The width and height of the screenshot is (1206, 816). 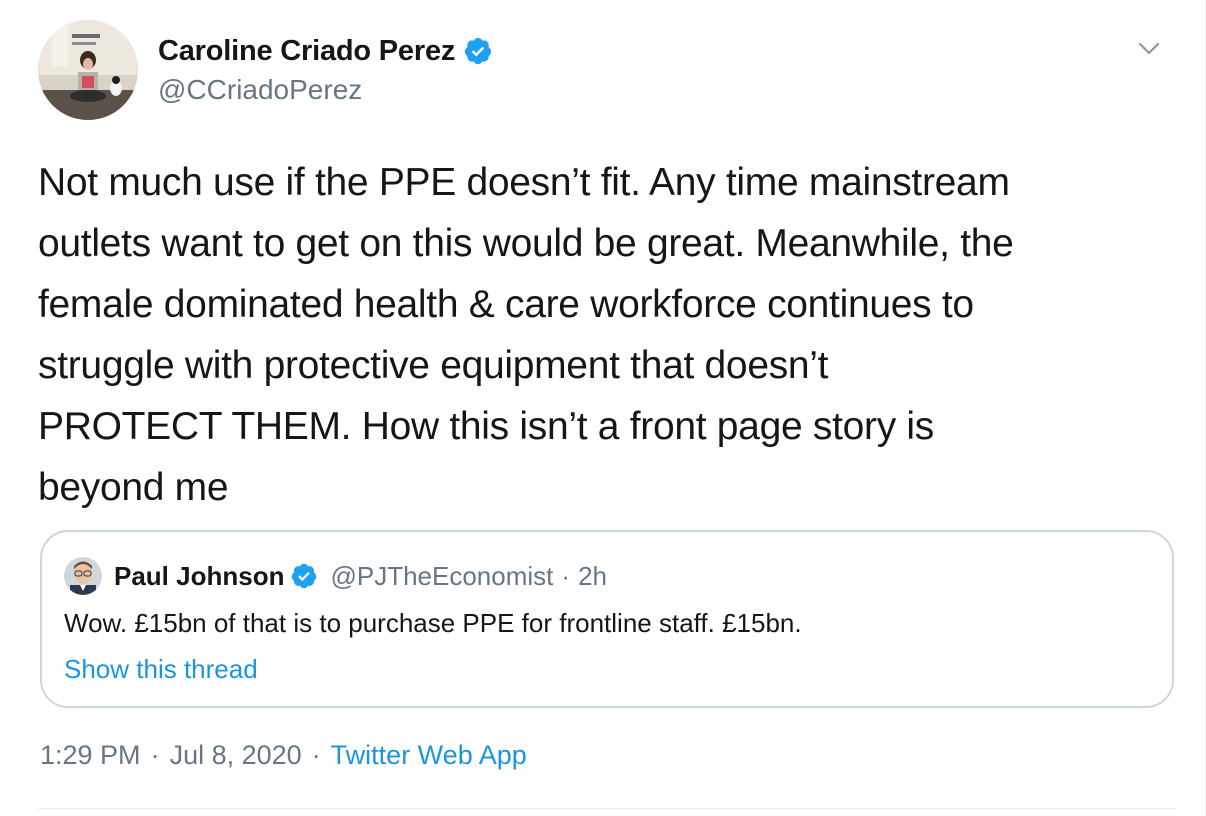 What do you see at coordinates (1149, 49) in the screenshot?
I see `chevron-down-icon` at bounding box center [1149, 49].